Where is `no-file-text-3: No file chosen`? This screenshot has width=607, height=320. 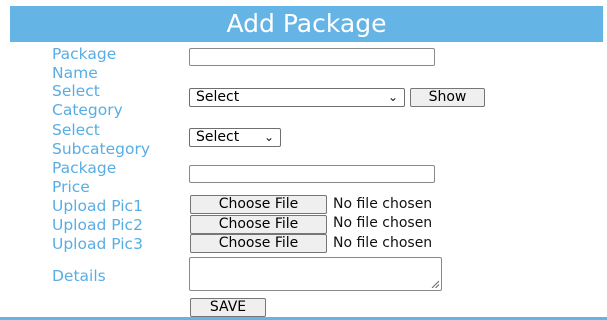 no-file-text-3: No file chosen is located at coordinates (383, 243).